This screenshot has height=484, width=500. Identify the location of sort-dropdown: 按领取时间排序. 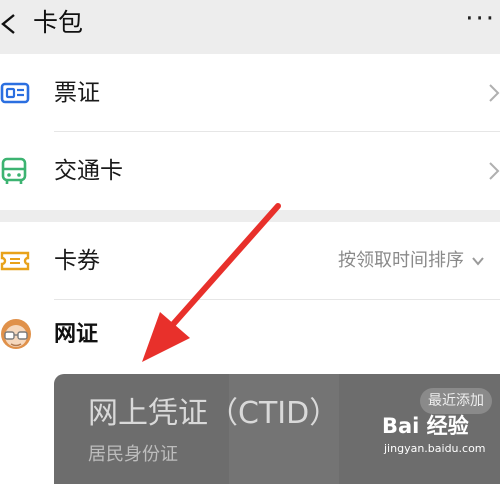
(411, 261).